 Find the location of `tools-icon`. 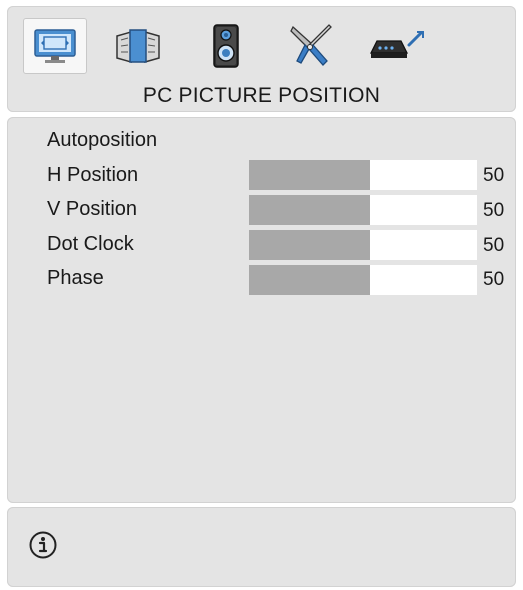

tools-icon is located at coordinates (311, 45).